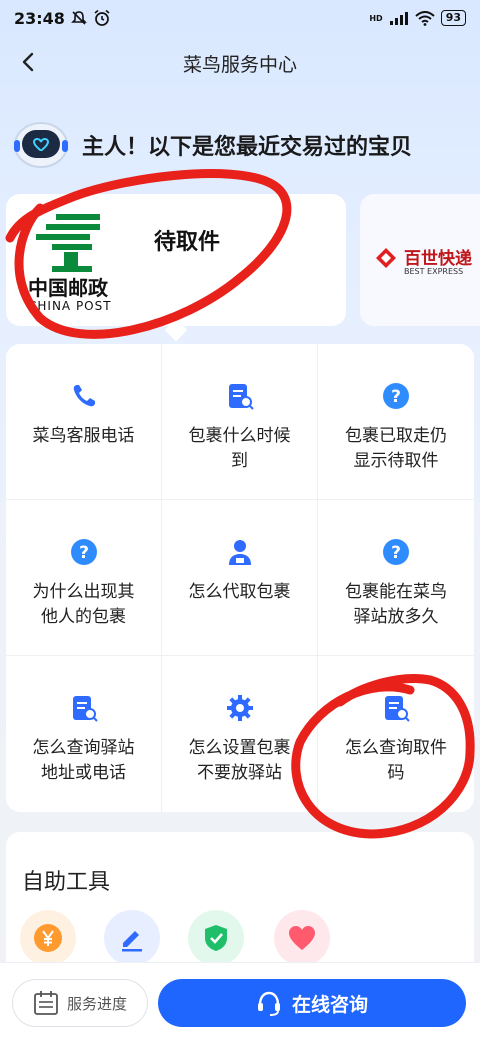 The image size is (480, 1051). I want to click on alarm-icon, so click(102, 17).